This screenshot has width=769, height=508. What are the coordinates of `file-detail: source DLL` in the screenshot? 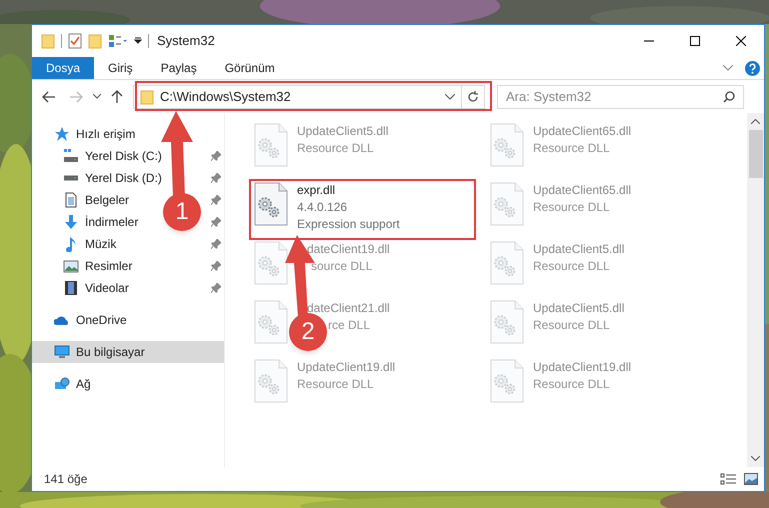 It's located at (341, 266).